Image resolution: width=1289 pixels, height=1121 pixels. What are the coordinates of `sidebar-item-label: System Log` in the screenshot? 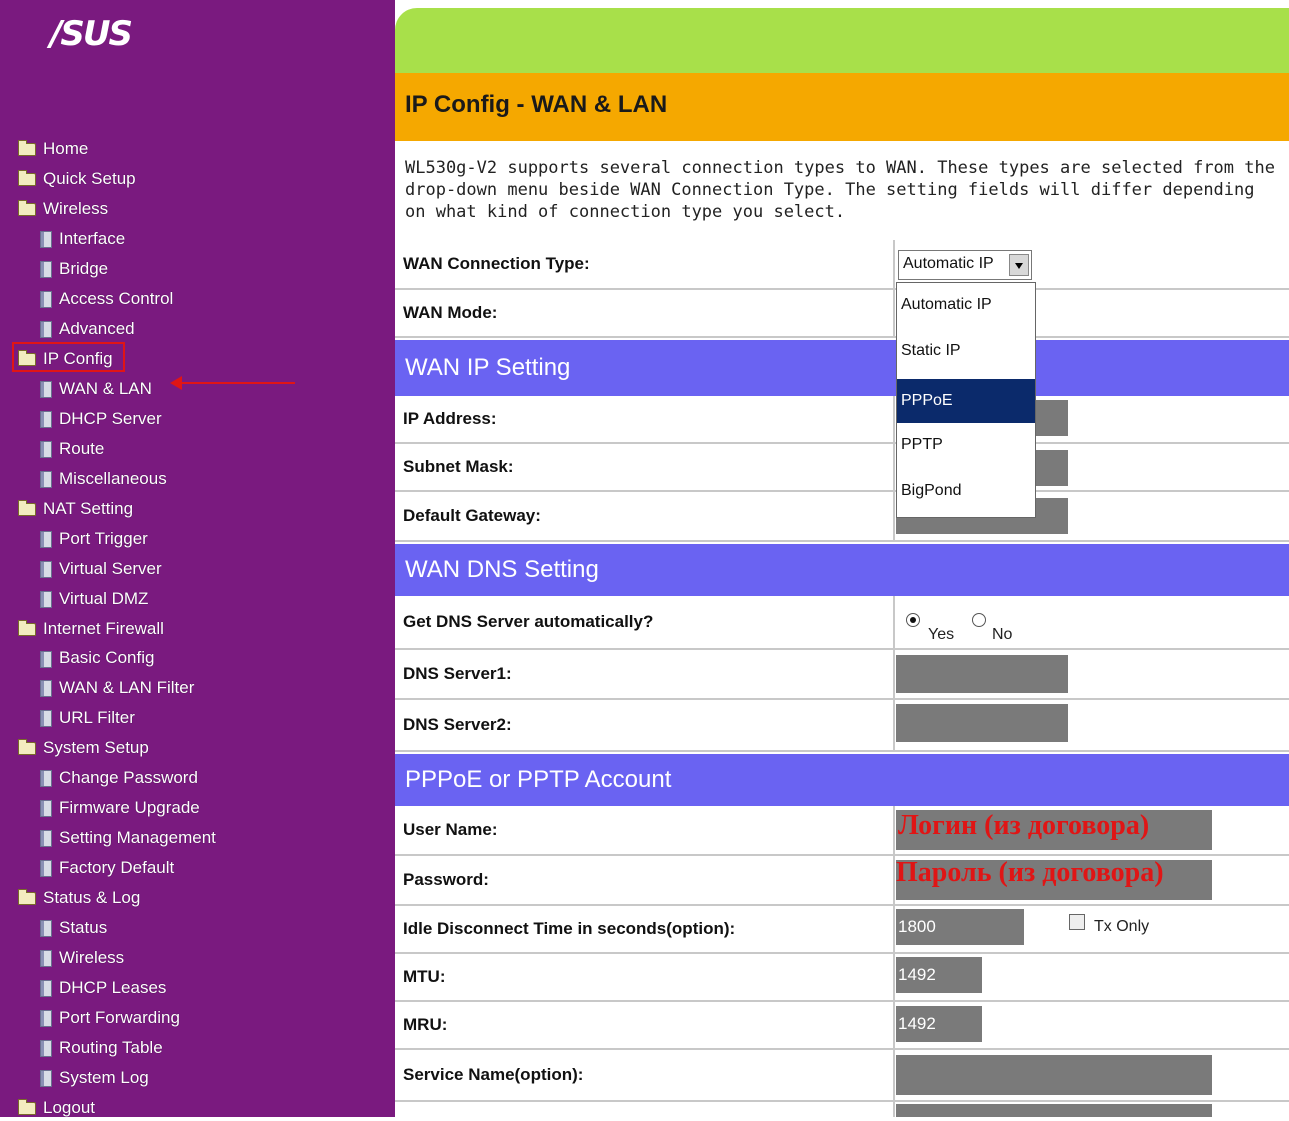 It's located at (104, 1078).